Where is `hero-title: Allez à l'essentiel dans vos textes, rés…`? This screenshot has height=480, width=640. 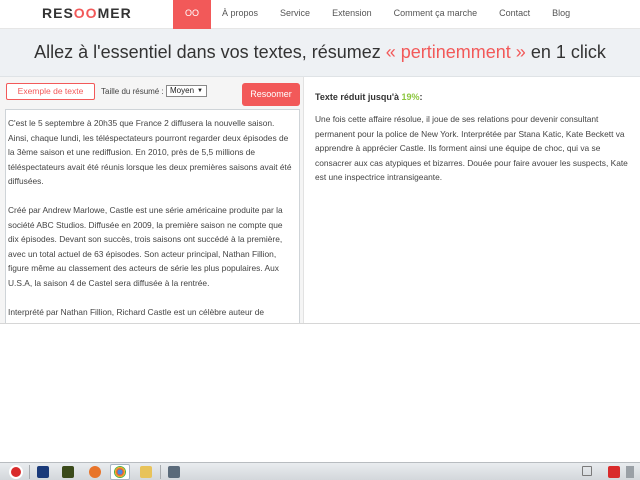 hero-title: Allez à l'essentiel dans vos textes, rés… is located at coordinates (320, 52).